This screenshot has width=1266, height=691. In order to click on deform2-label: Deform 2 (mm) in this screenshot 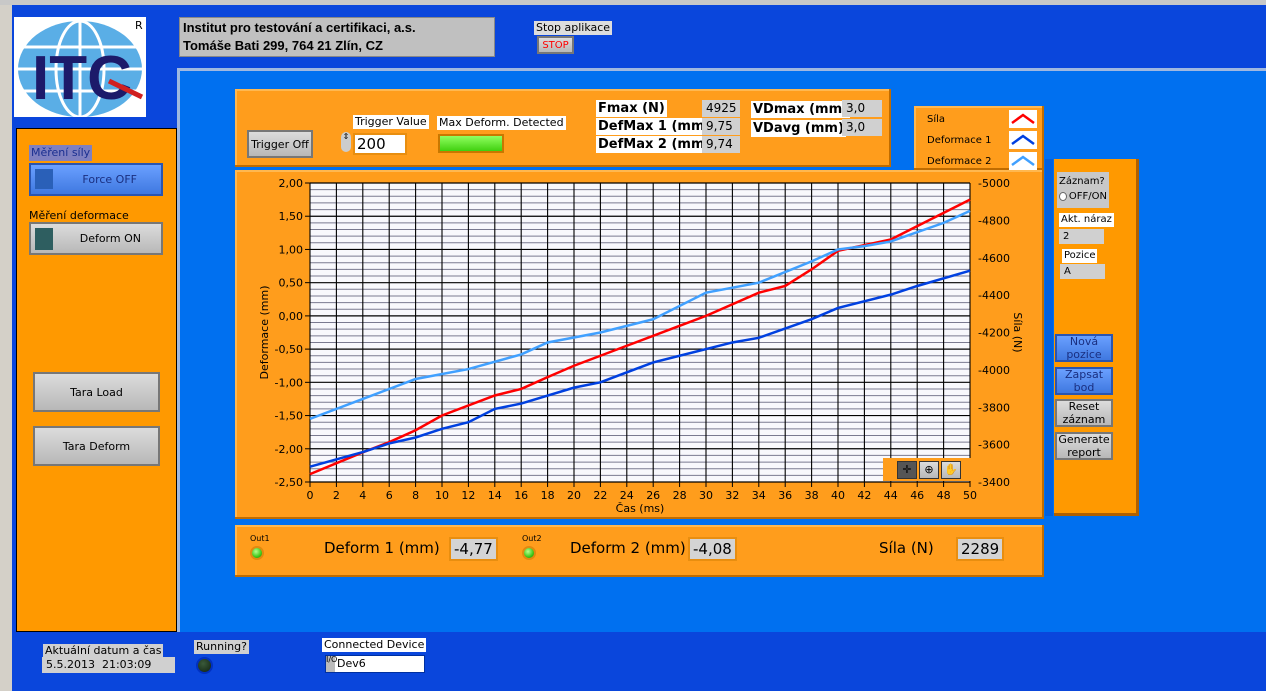, I will do `click(628, 548)`.